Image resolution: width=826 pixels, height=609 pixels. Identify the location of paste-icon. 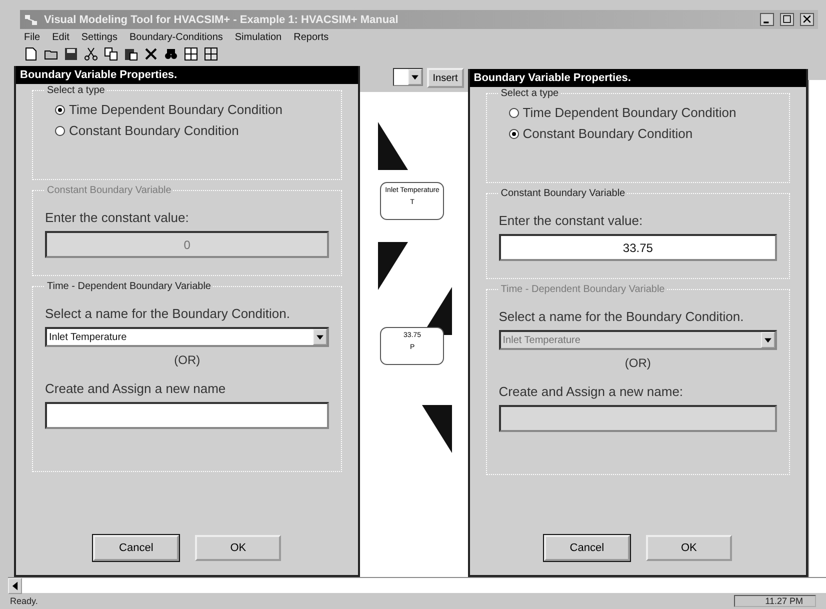
(131, 54).